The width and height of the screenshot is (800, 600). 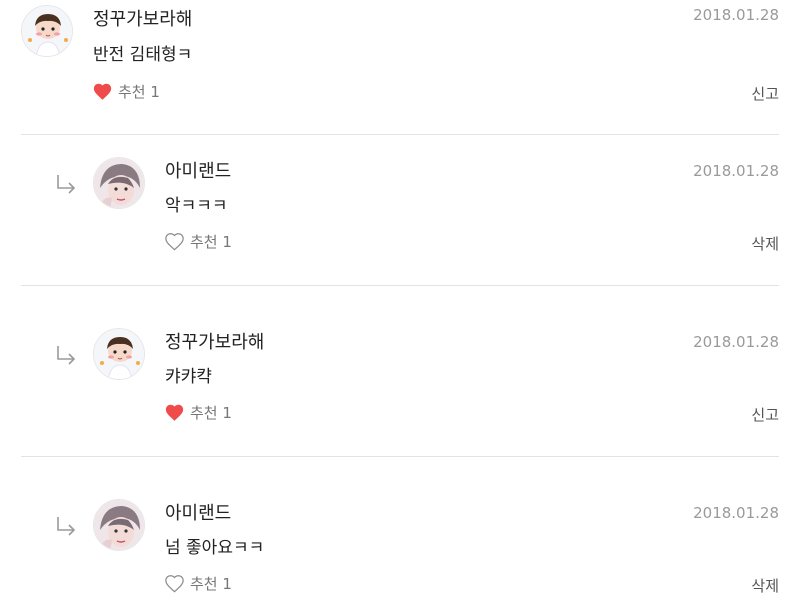 I want to click on comment-text: 캬캬캭, so click(x=188, y=377).